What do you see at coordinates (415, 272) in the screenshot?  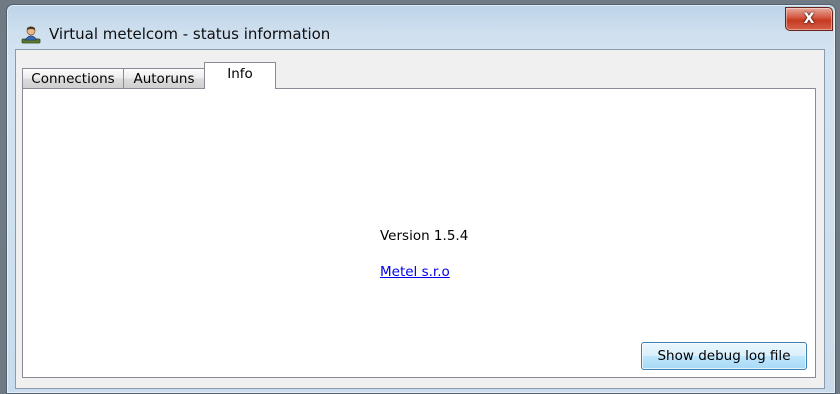 I see `company-link: Metel s.r.o` at bounding box center [415, 272].